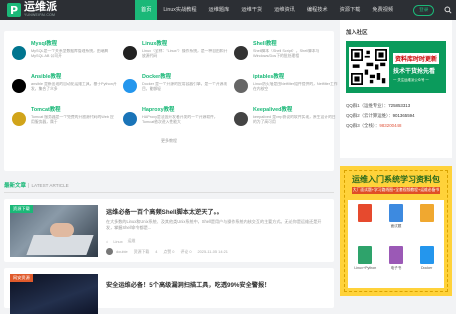 The image size is (456, 314). I want to click on course-title: Tomcat教程, so click(74, 109).